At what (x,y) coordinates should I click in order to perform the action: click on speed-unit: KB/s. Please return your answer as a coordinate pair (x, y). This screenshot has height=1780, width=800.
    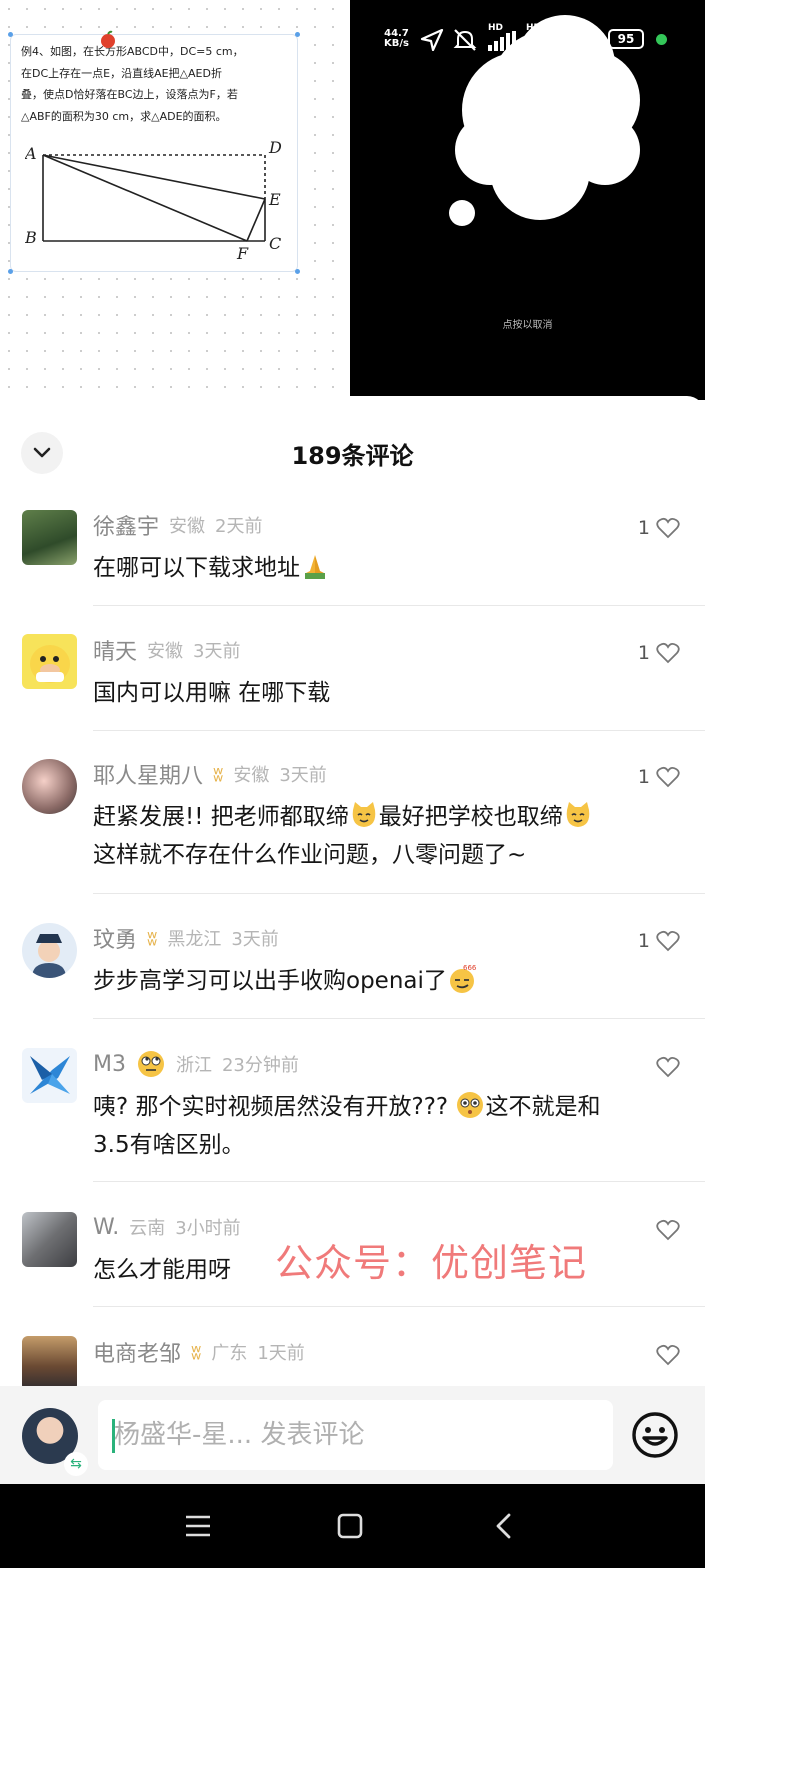
    Looking at the image, I should click on (396, 43).